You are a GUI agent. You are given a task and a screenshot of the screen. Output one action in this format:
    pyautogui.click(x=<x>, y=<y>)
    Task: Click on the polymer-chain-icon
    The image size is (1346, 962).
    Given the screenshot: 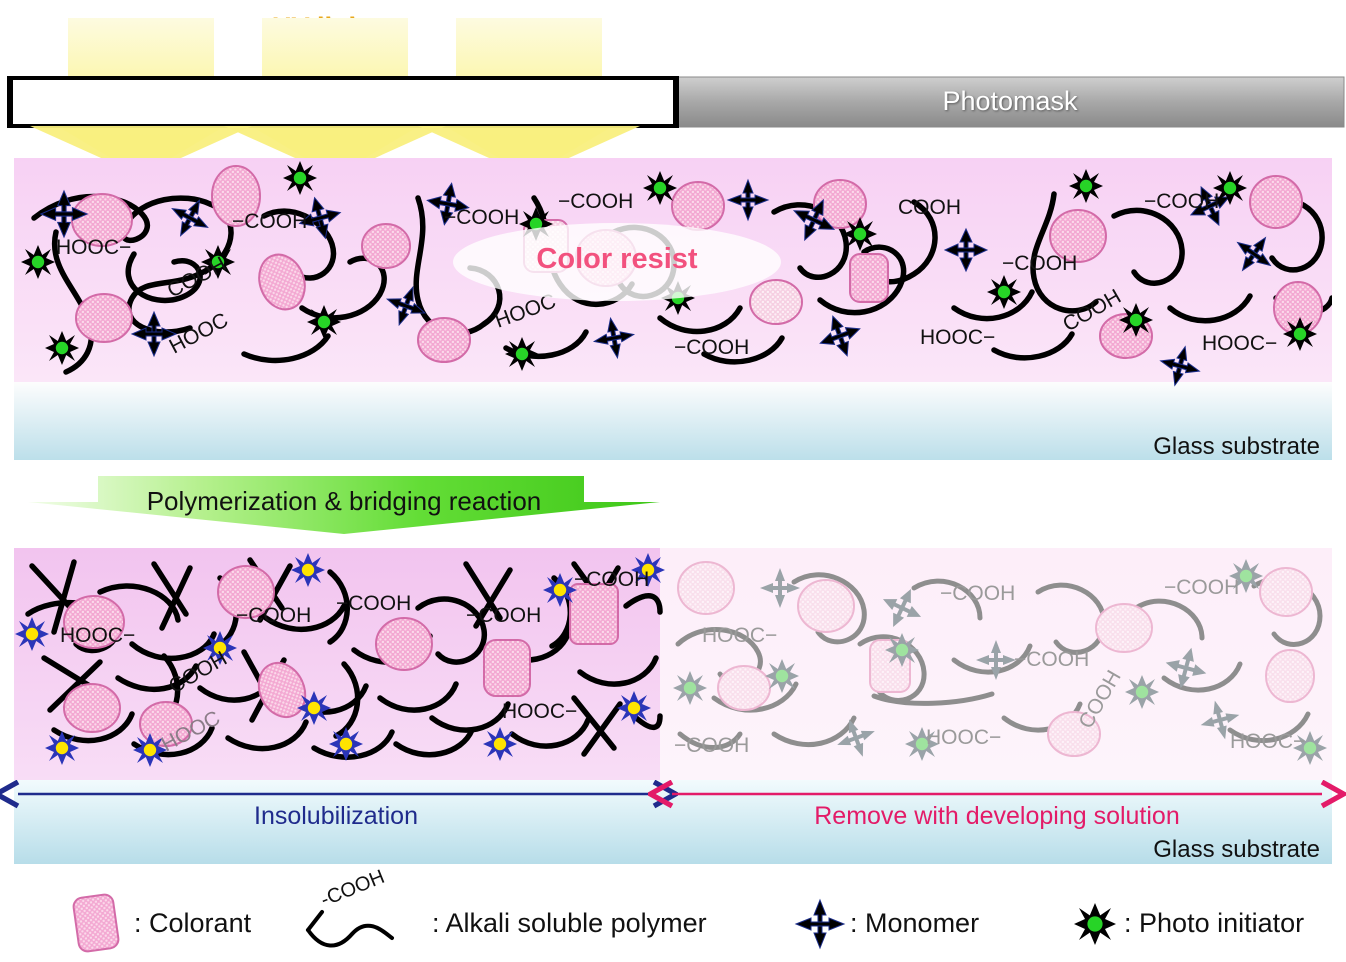 What is the action you would take?
    pyautogui.click(x=350, y=935)
    